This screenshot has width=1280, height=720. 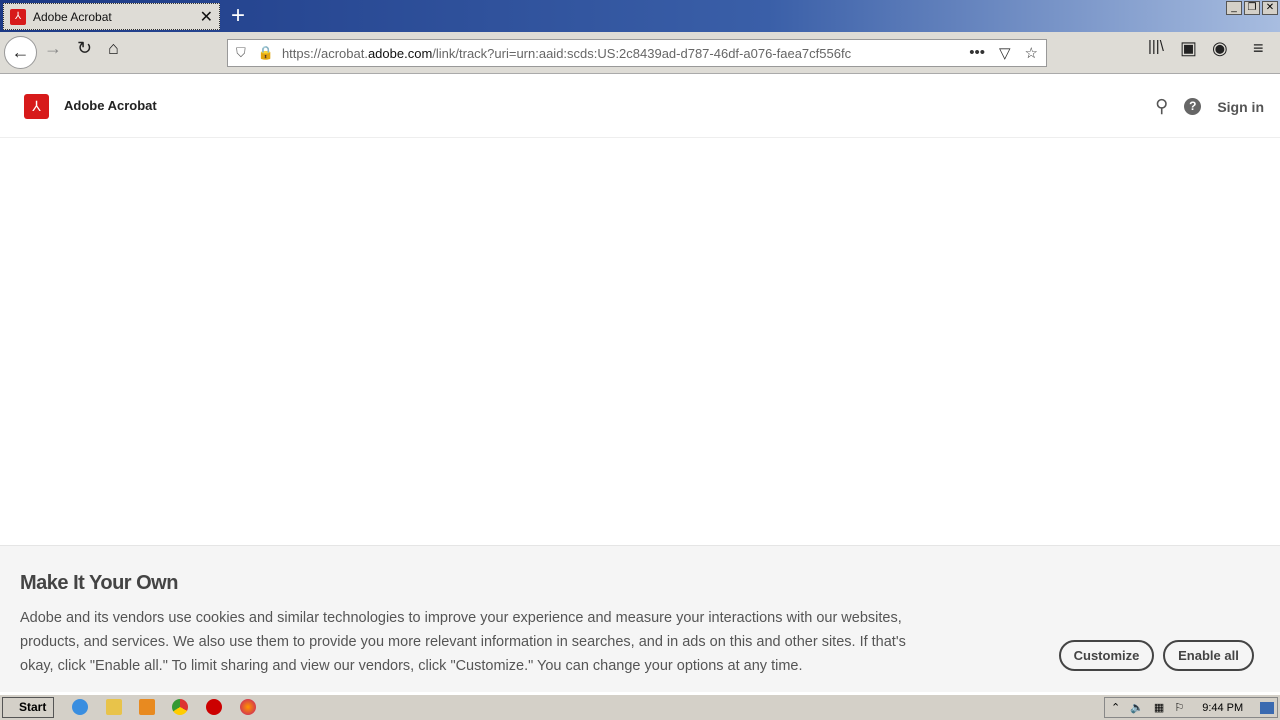 What do you see at coordinates (180, 707) in the screenshot?
I see `chrome-icon` at bounding box center [180, 707].